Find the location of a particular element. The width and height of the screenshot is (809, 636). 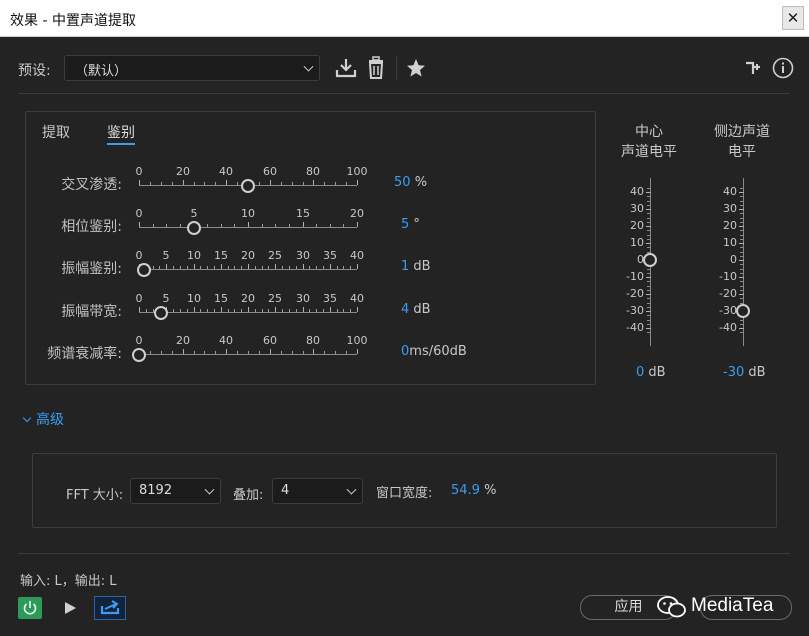

slider-value: 1 is located at coordinates (405, 266).